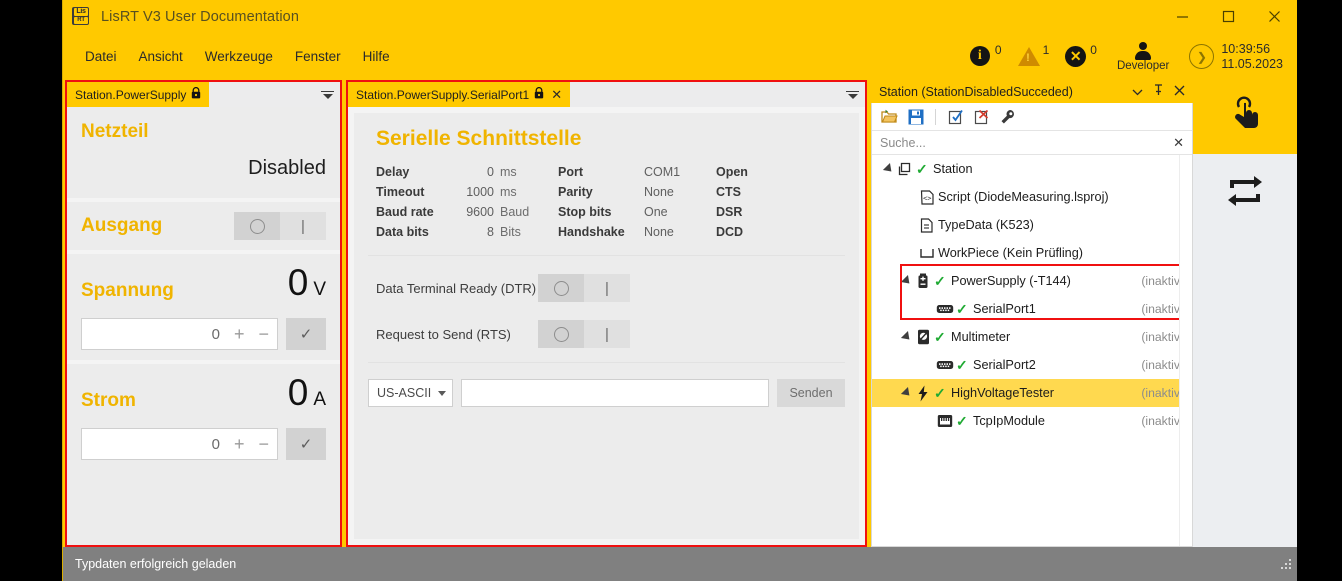 This screenshot has width=1342, height=581. Describe the element at coordinates (490, 232) in the screenshot. I see `param-value-databits: 8` at that location.